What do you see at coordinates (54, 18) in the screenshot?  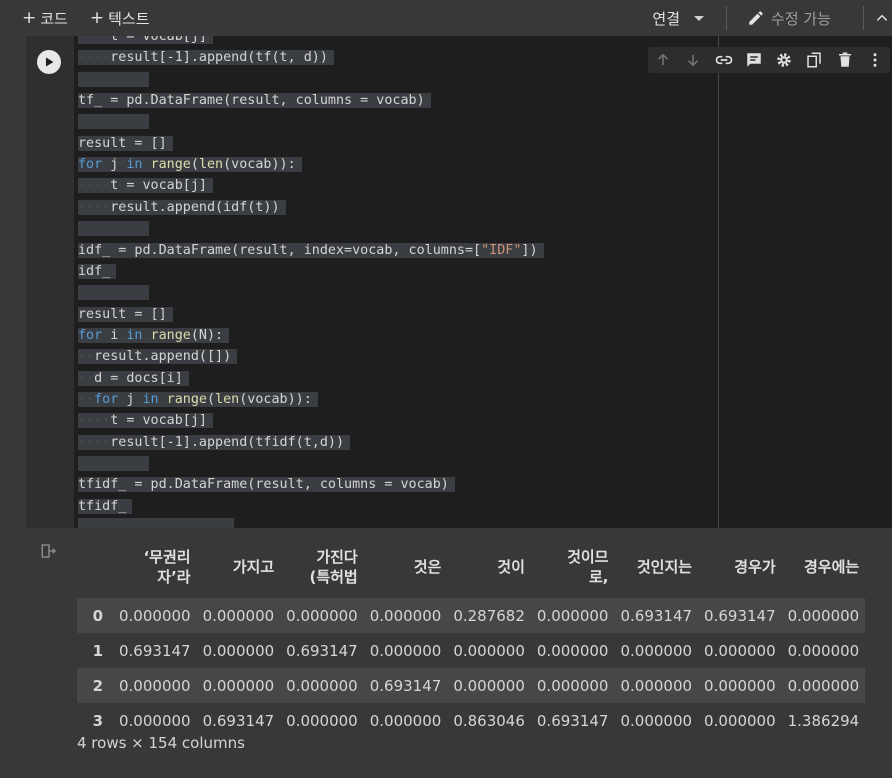 I see `add-code-label: 코드` at bounding box center [54, 18].